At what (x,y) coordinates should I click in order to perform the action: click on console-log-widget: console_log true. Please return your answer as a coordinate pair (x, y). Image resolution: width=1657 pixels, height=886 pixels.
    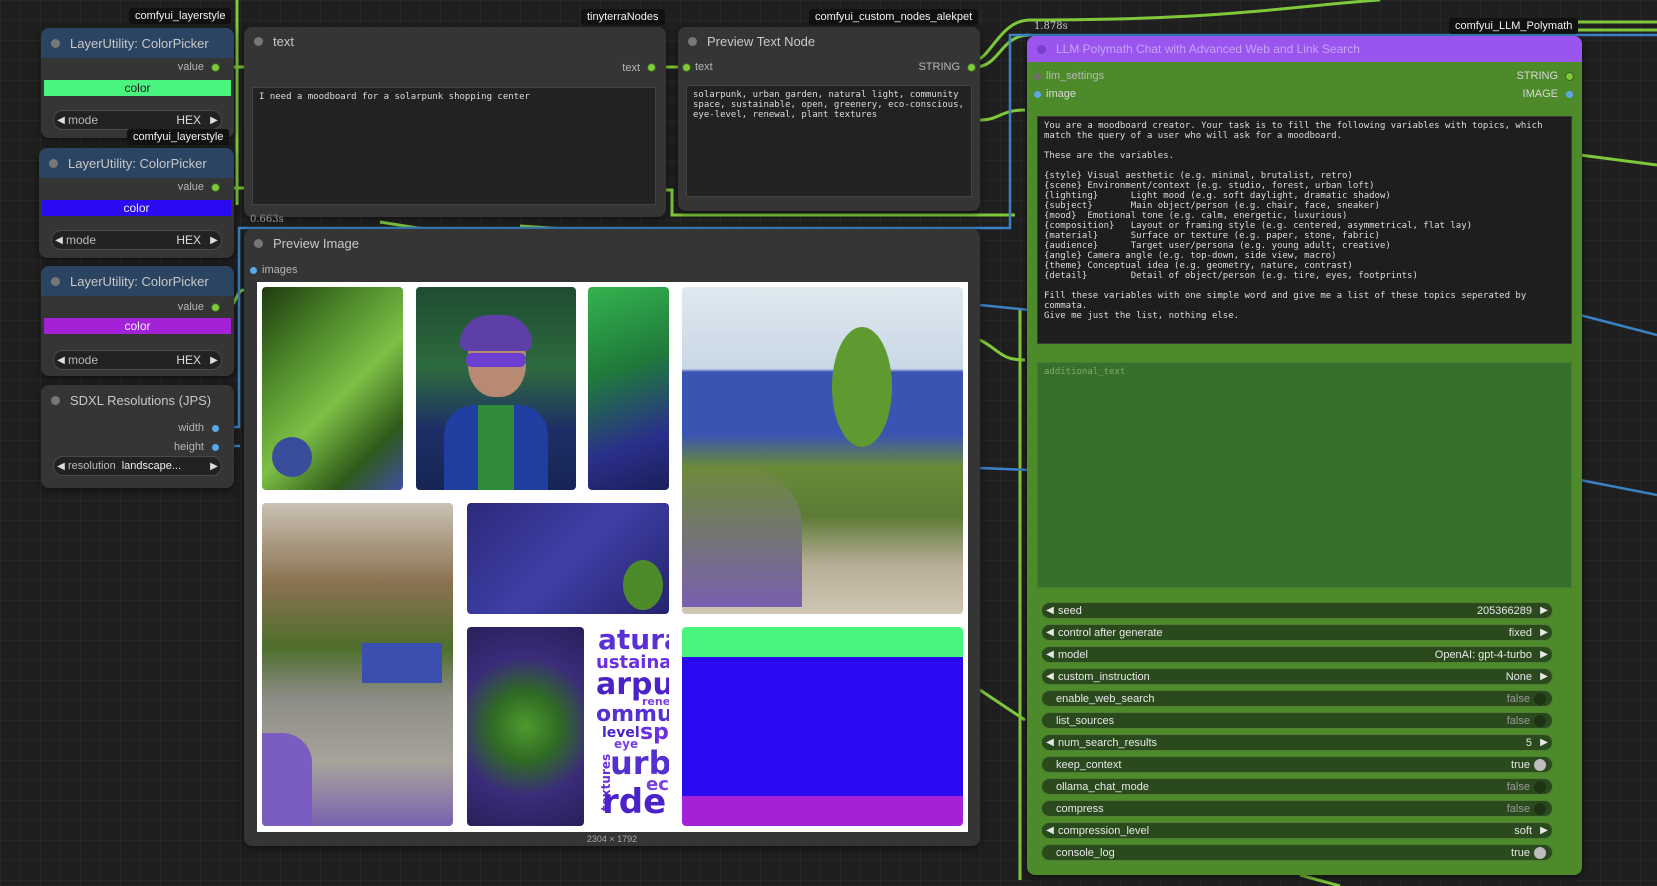
    Looking at the image, I should click on (1297, 852).